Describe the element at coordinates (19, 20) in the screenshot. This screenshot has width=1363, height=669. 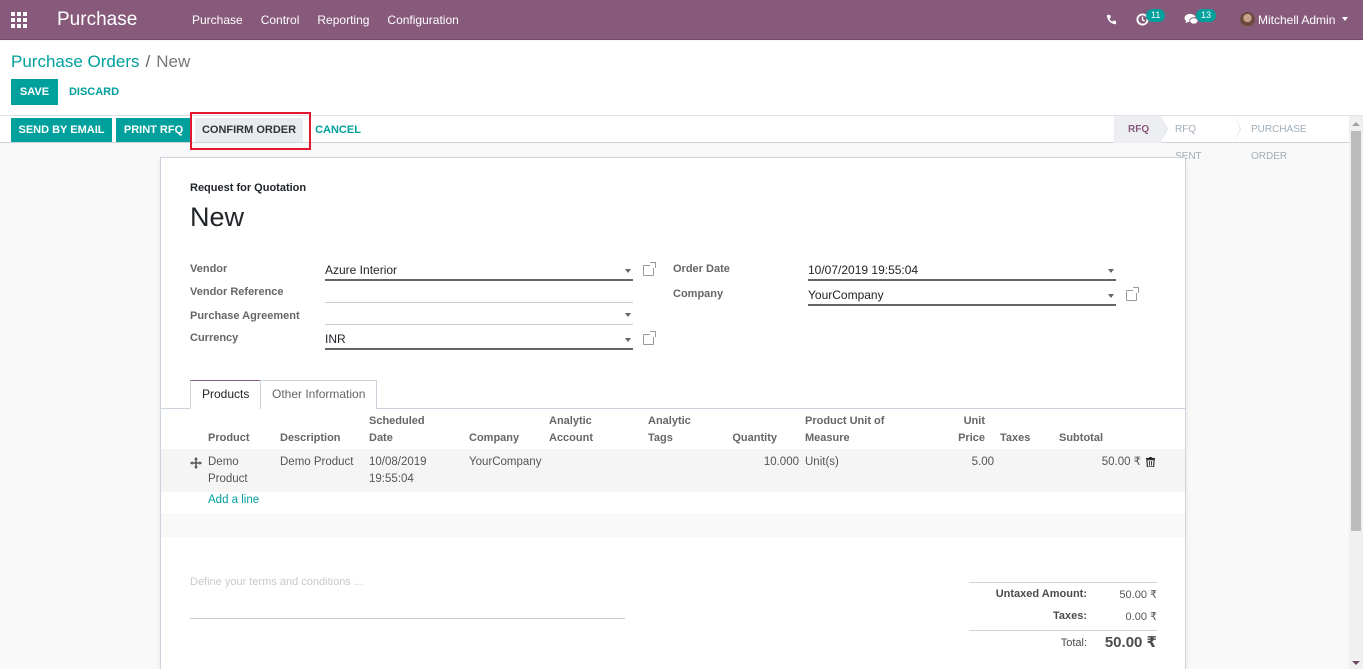
I see `apps-grid-icon` at that location.